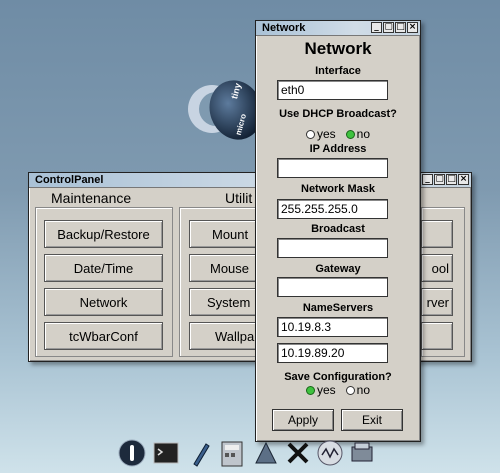 The image size is (500, 473). Describe the element at coordinates (338, 134) in the screenshot. I see `dhcp-radio-group: yes no` at that location.